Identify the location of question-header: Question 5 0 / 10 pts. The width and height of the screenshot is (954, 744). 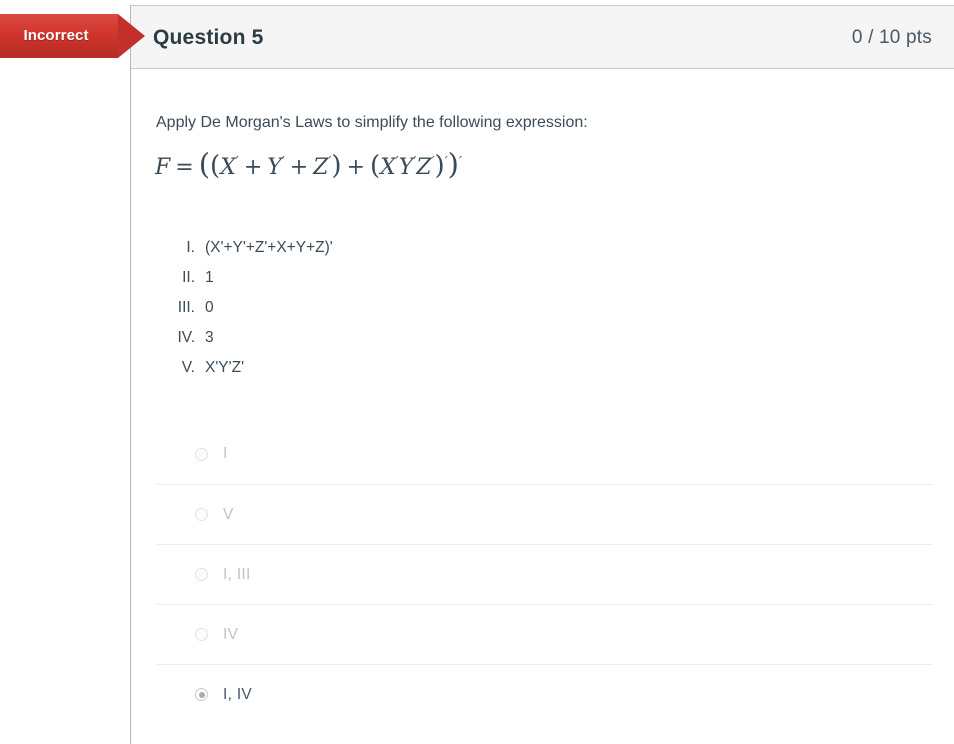
(542, 37).